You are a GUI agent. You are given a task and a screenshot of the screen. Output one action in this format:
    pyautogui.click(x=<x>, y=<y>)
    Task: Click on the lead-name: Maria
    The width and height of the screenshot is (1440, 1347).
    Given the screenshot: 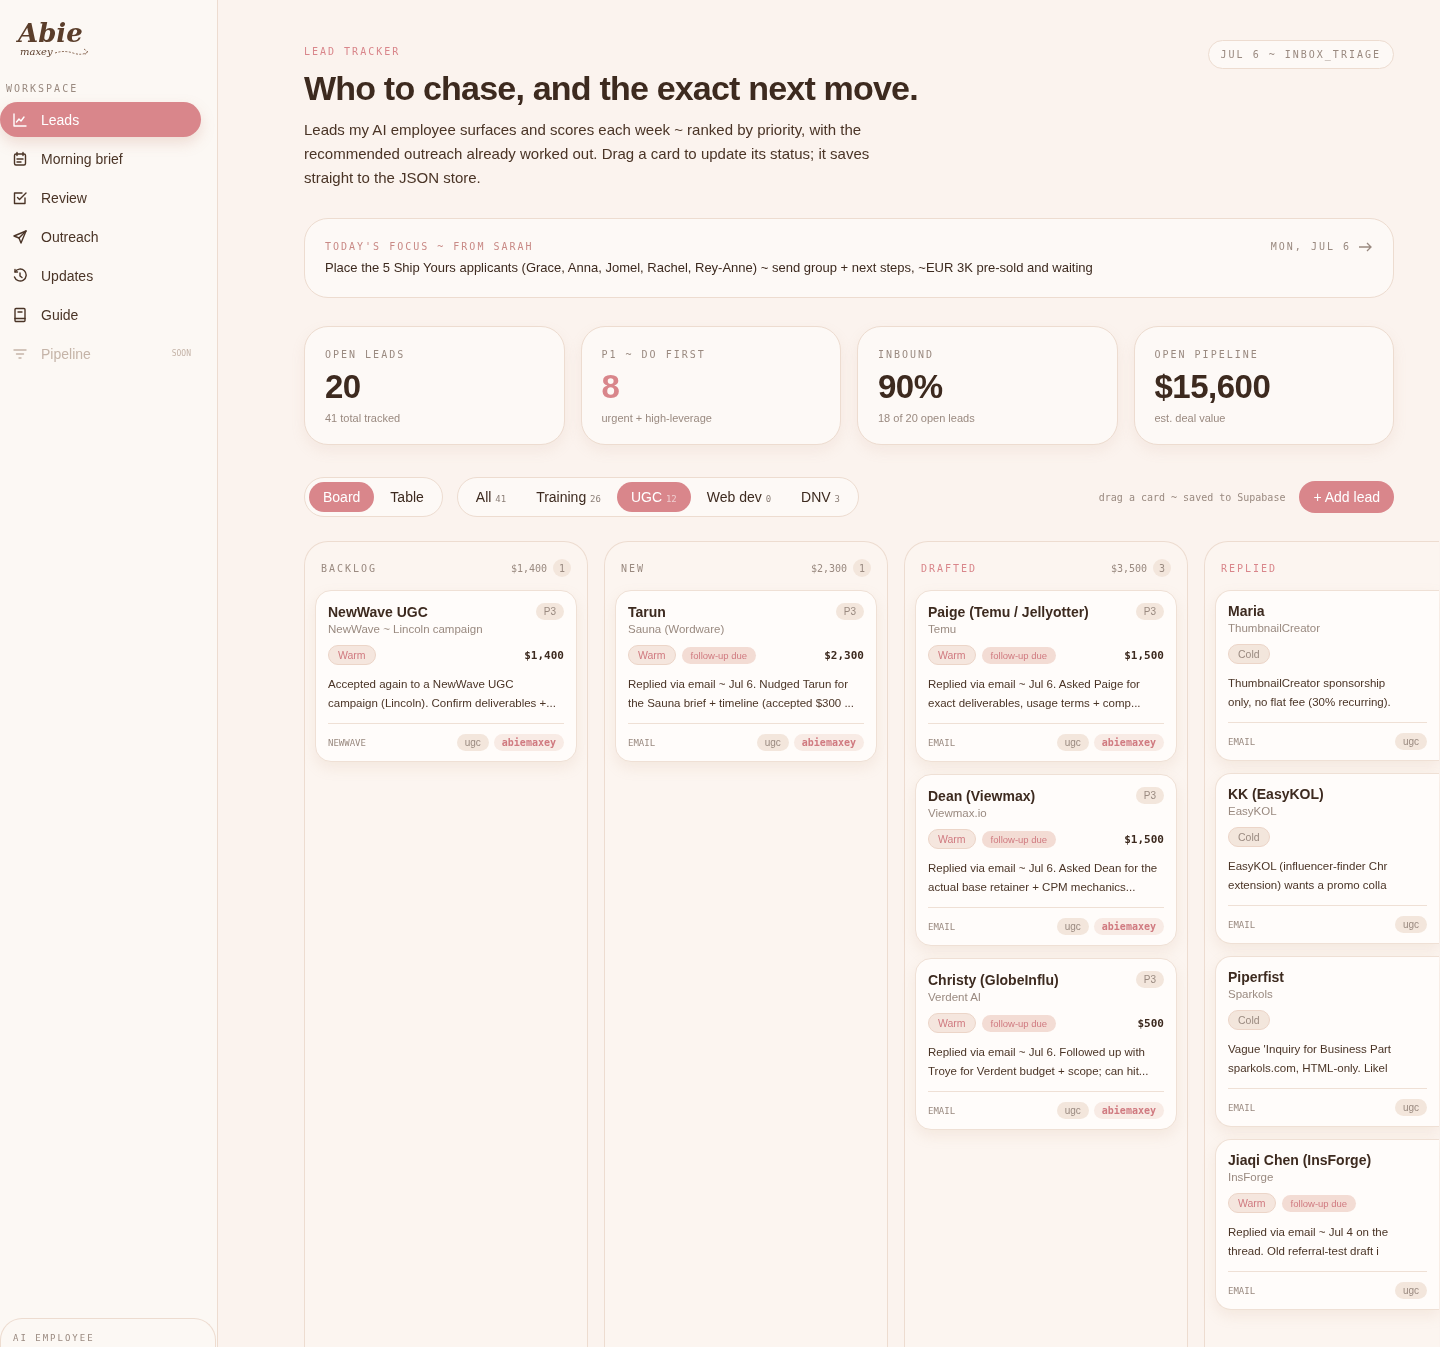 What is the action you would take?
    pyautogui.click(x=1246, y=611)
    